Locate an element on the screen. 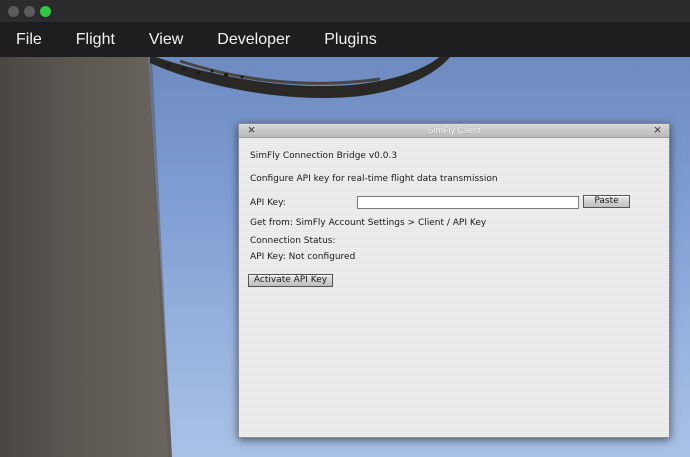 Image resolution: width=690 pixels, height=457 pixels. window-close-button is located at coordinates (13, 11).